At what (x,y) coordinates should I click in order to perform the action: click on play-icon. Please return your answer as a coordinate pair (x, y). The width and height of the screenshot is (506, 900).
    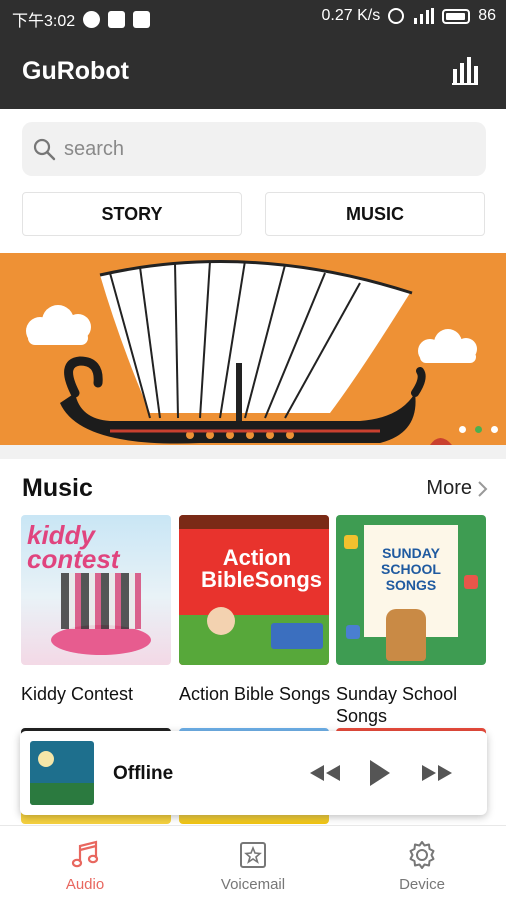
    Looking at the image, I should click on (380, 773).